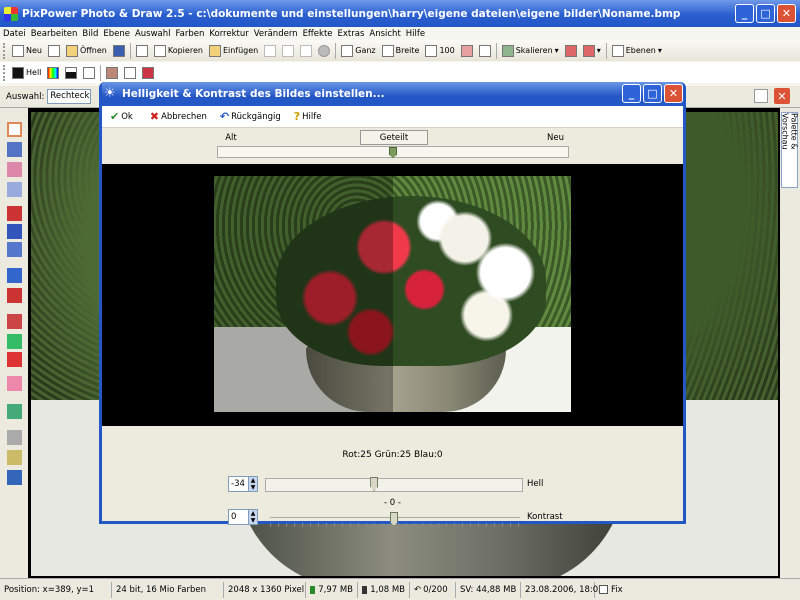 Image resolution: width=800 pixels, height=600 pixels. I want to click on menu-bearbeiten: Bearbeiten, so click(54, 34).